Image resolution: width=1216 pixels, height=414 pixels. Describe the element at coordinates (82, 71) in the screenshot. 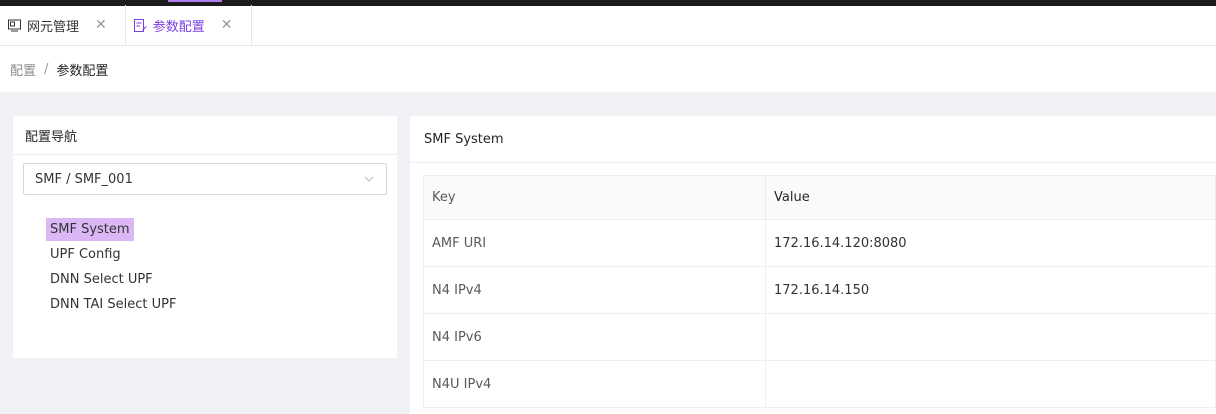

I see `breadcrumb-item-current: 参数配置` at that location.